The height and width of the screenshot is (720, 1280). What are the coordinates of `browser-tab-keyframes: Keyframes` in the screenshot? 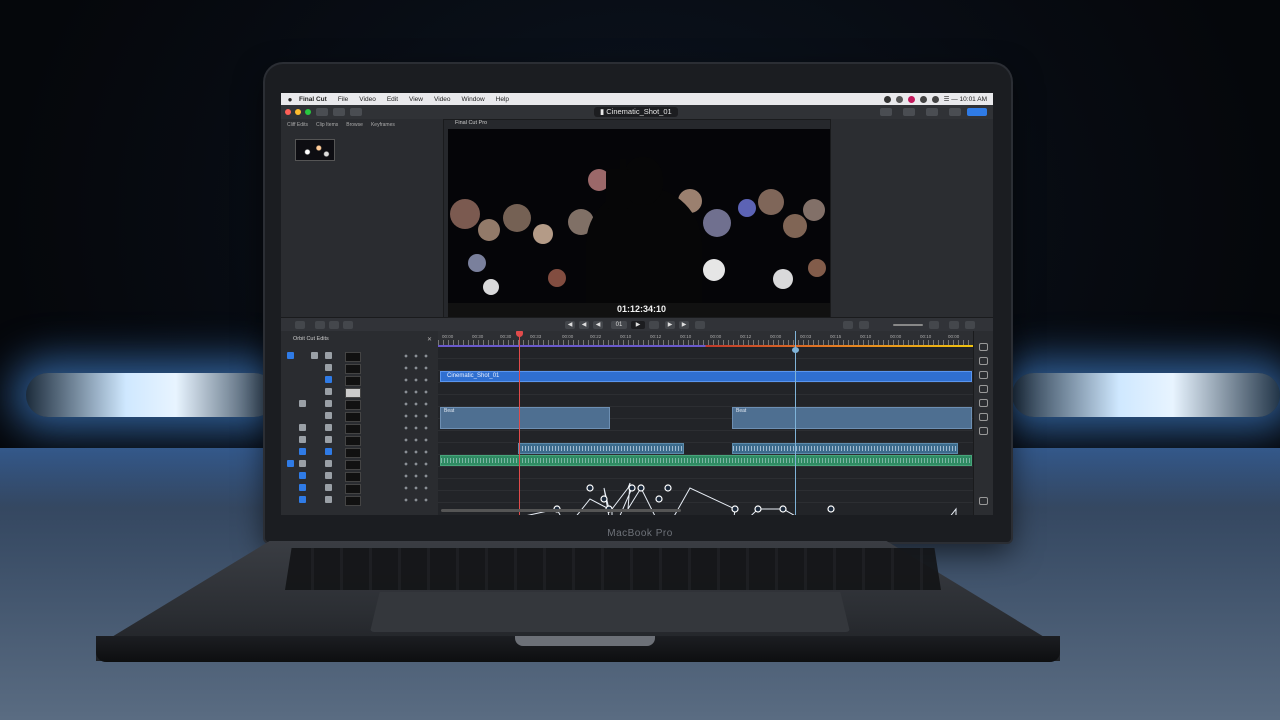 It's located at (383, 125).